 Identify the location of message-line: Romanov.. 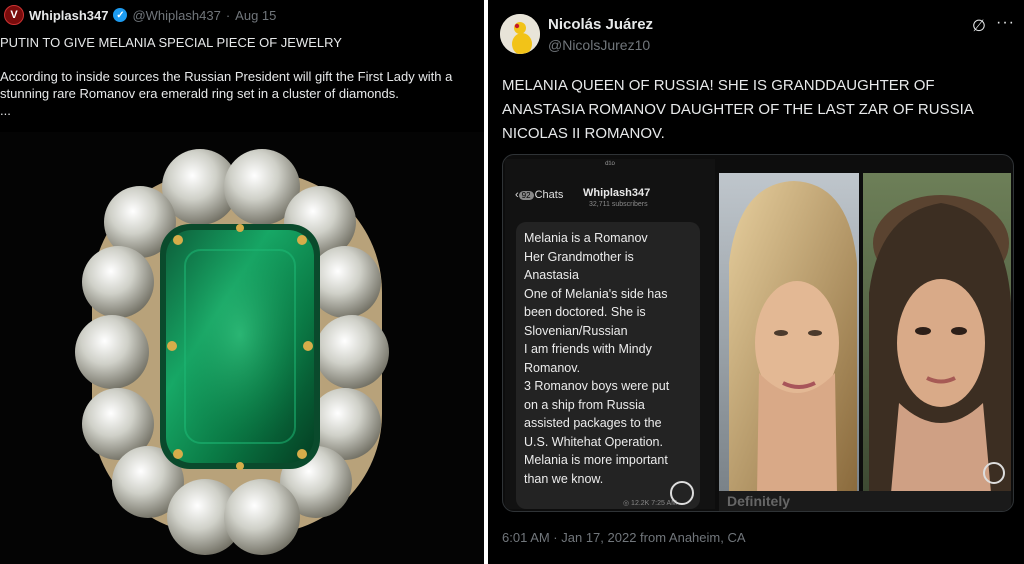
(552, 367).